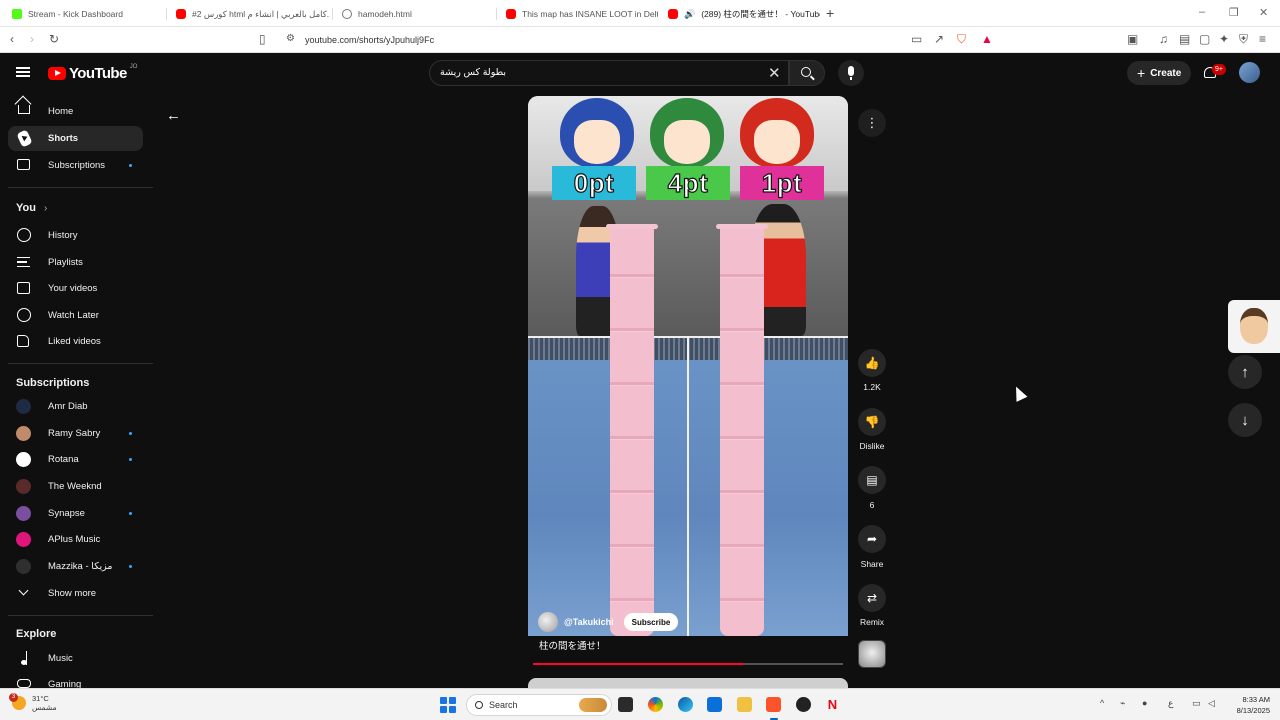 The image size is (1280, 720). What do you see at coordinates (740, 14) in the screenshot?
I see `browser-tab-active-short: 🔊 (289) 柱の間を通せ！ - YouTube ✕` at bounding box center [740, 14].